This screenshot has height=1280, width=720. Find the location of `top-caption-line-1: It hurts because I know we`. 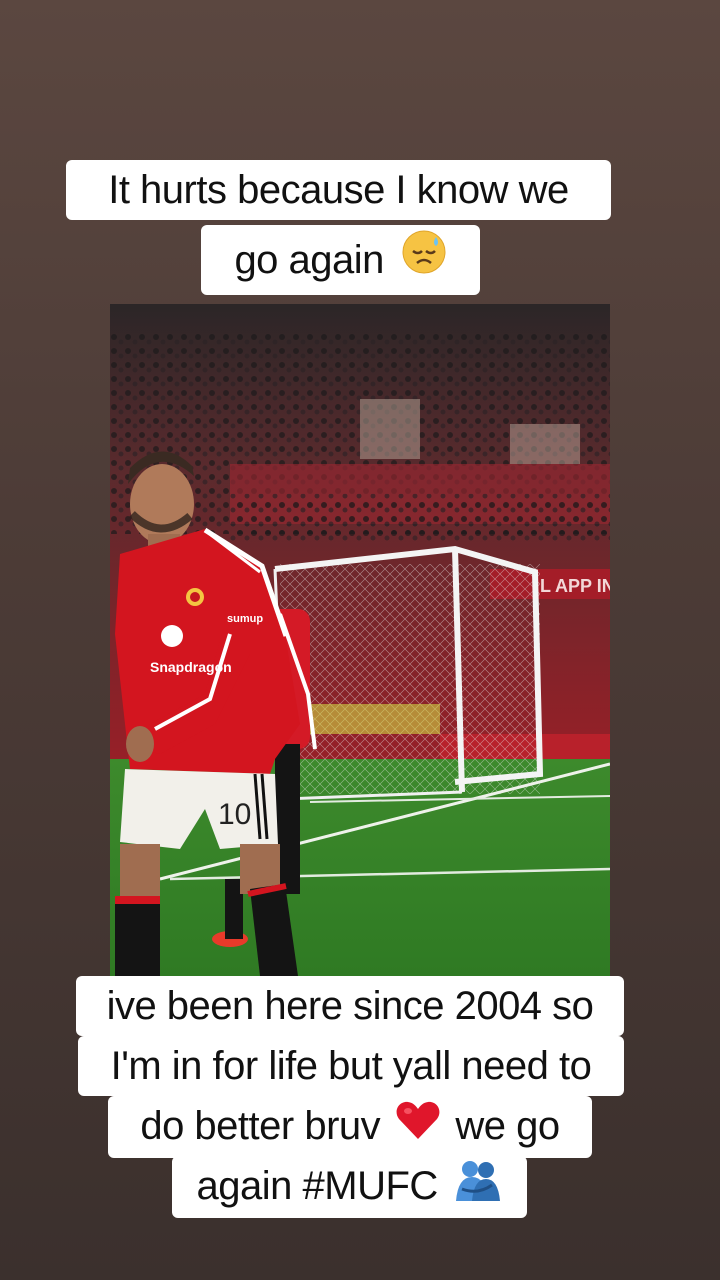

top-caption-line-1: It hurts because I know we is located at coordinates (338, 190).